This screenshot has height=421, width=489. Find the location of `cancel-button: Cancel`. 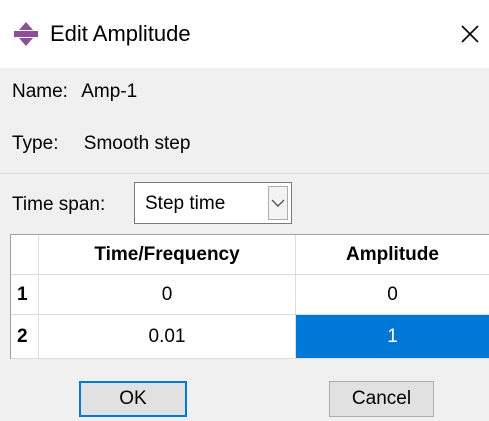

cancel-button: Cancel is located at coordinates (381, 399).